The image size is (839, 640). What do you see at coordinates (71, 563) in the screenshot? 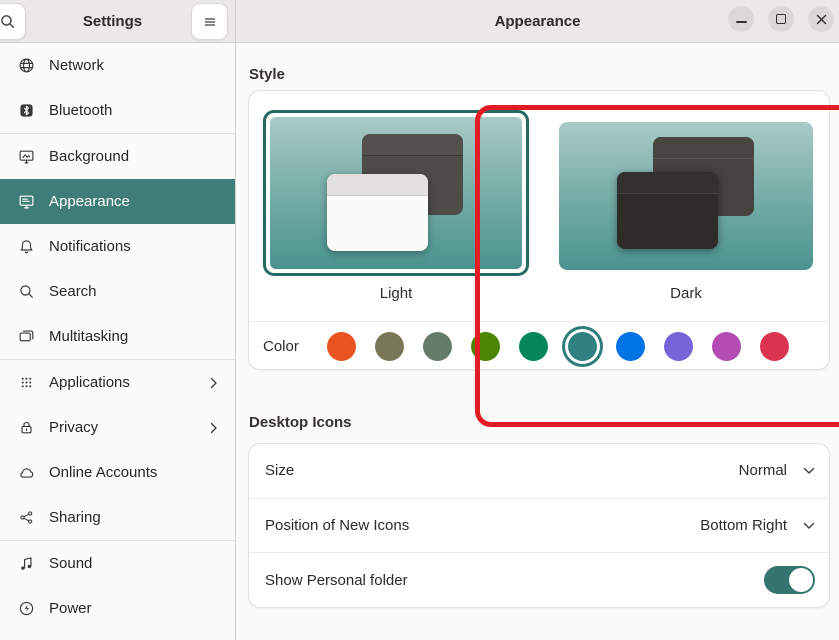
I see `sidebar-item-label: Sound` at bounding box center [71, 563].